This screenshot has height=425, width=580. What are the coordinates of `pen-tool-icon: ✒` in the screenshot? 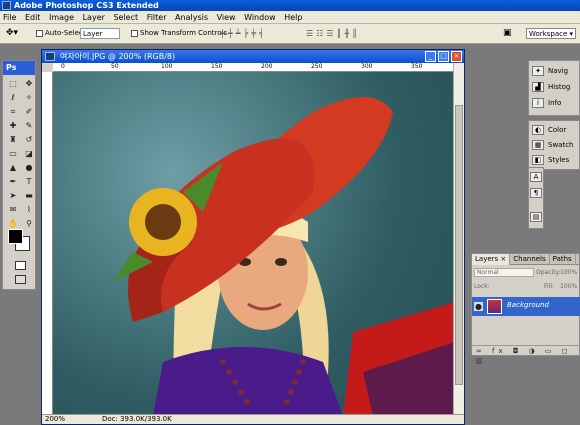 It's located at (13, 182).